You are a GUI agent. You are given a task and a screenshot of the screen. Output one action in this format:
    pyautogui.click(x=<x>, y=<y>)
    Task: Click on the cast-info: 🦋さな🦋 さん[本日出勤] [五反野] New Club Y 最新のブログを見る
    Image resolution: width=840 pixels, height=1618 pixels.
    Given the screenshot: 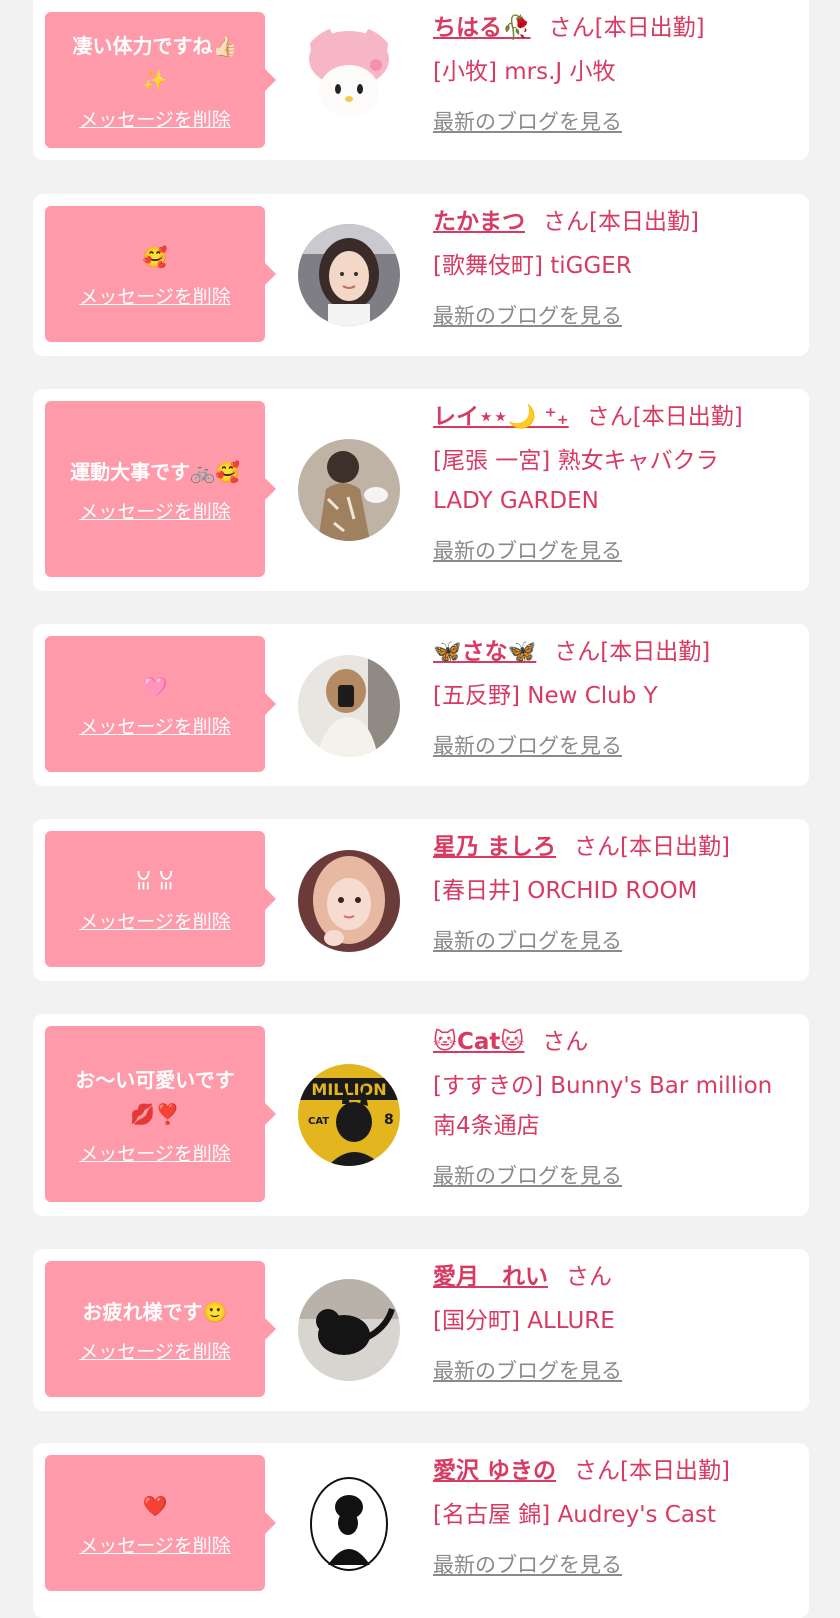 What is the action you would take?
    pyautogui.click(x=613, y=698)
    